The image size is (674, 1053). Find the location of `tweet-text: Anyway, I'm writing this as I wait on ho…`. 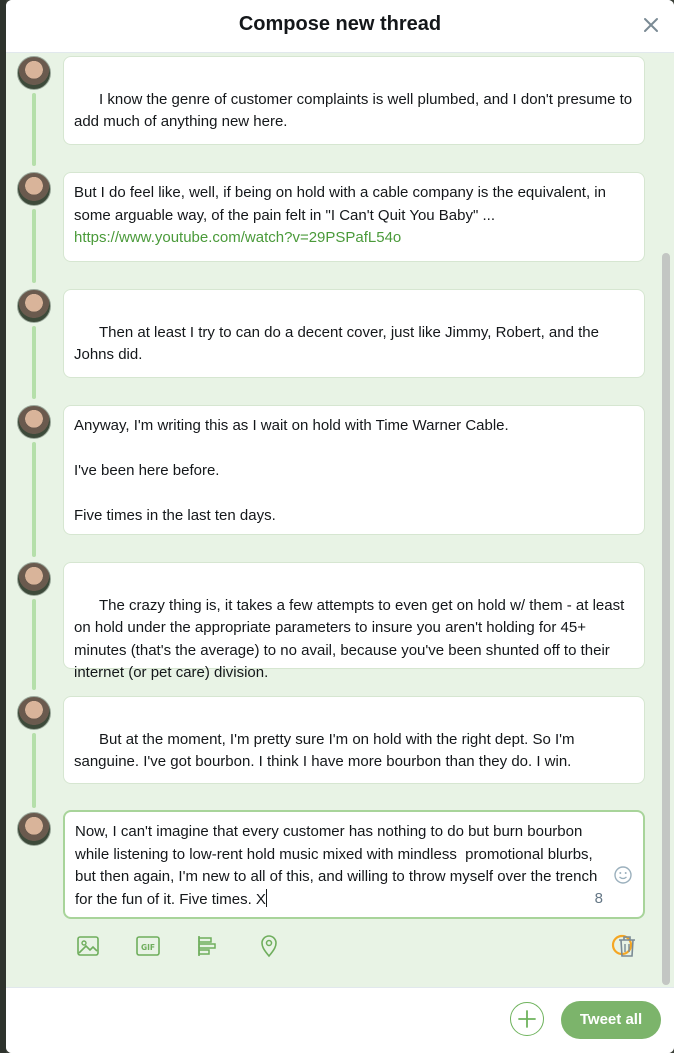

tweet-text: Anyway, I'm writing this as I wait on ho… is located at coordinates (291, 470).